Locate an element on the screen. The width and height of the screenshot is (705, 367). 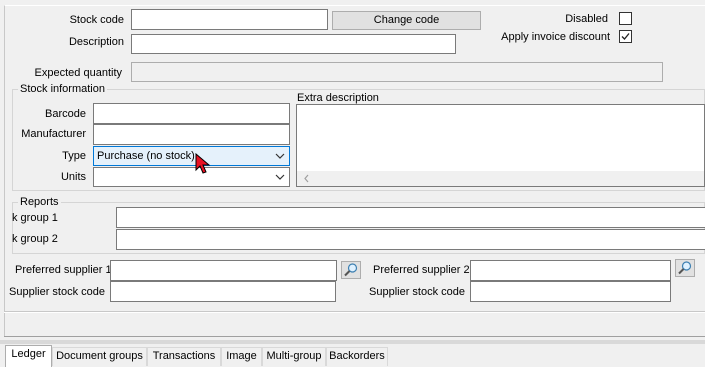
horizontal-scrollbar is located at coordinates (500, 178).